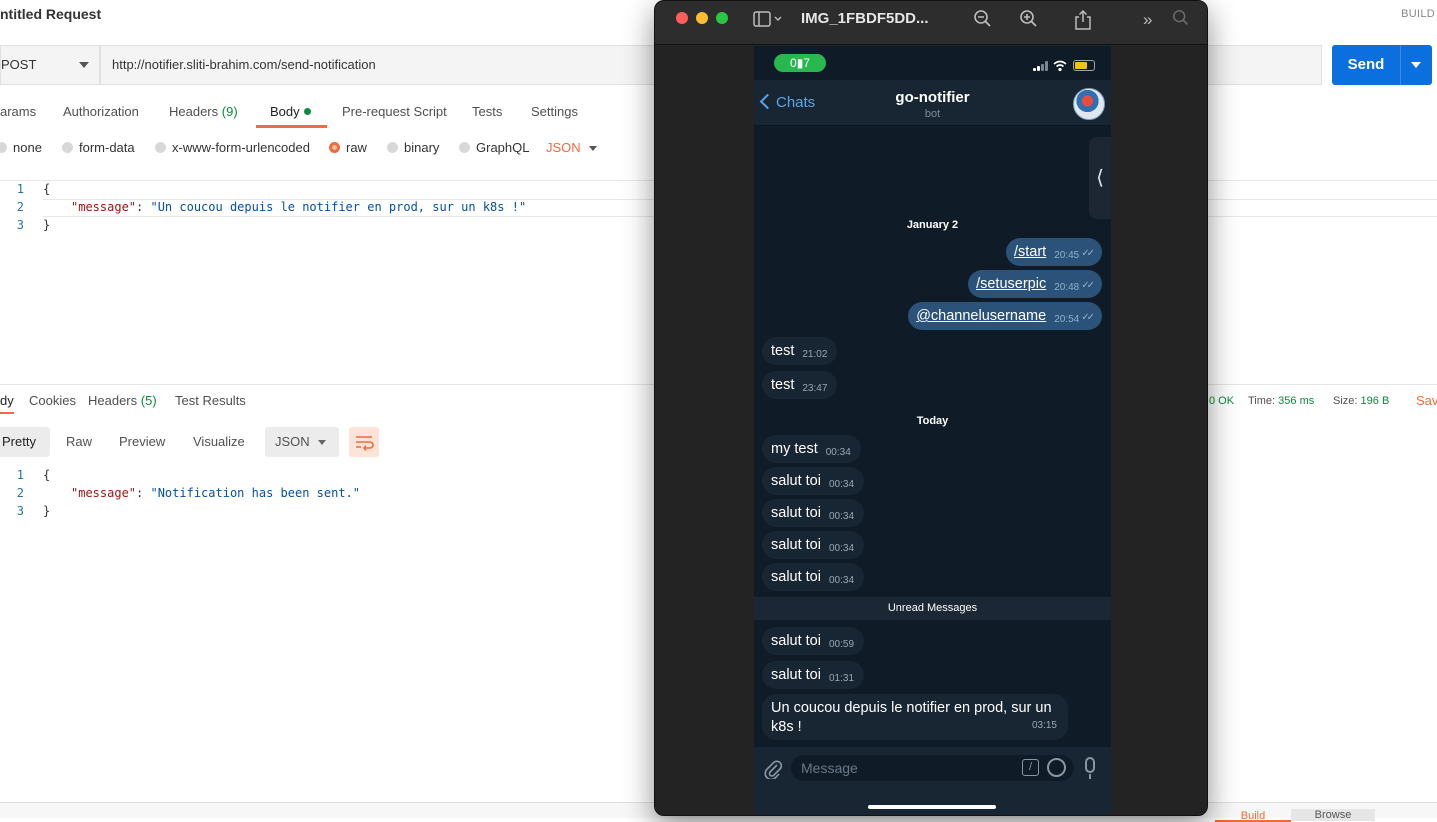 This screenshot has height=822, width=1437. I want to click on incoming-message: test 21:02, so click(800, 351).